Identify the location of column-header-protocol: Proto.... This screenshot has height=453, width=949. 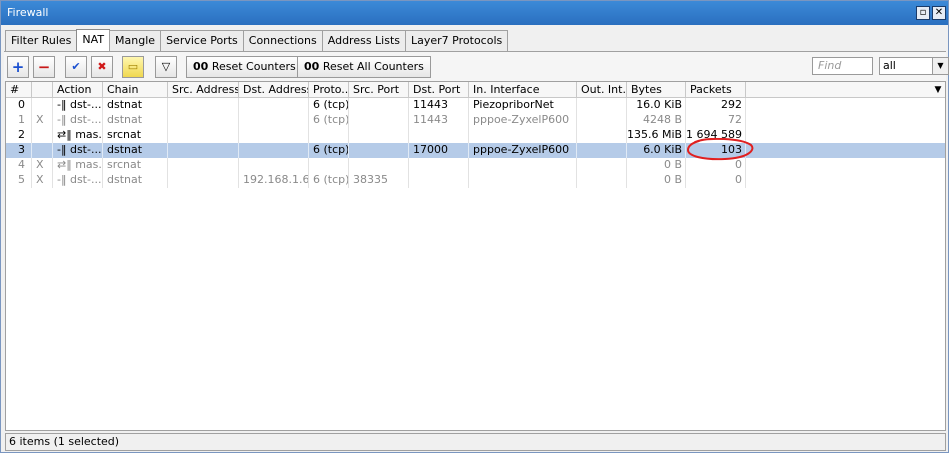
(329, 90).